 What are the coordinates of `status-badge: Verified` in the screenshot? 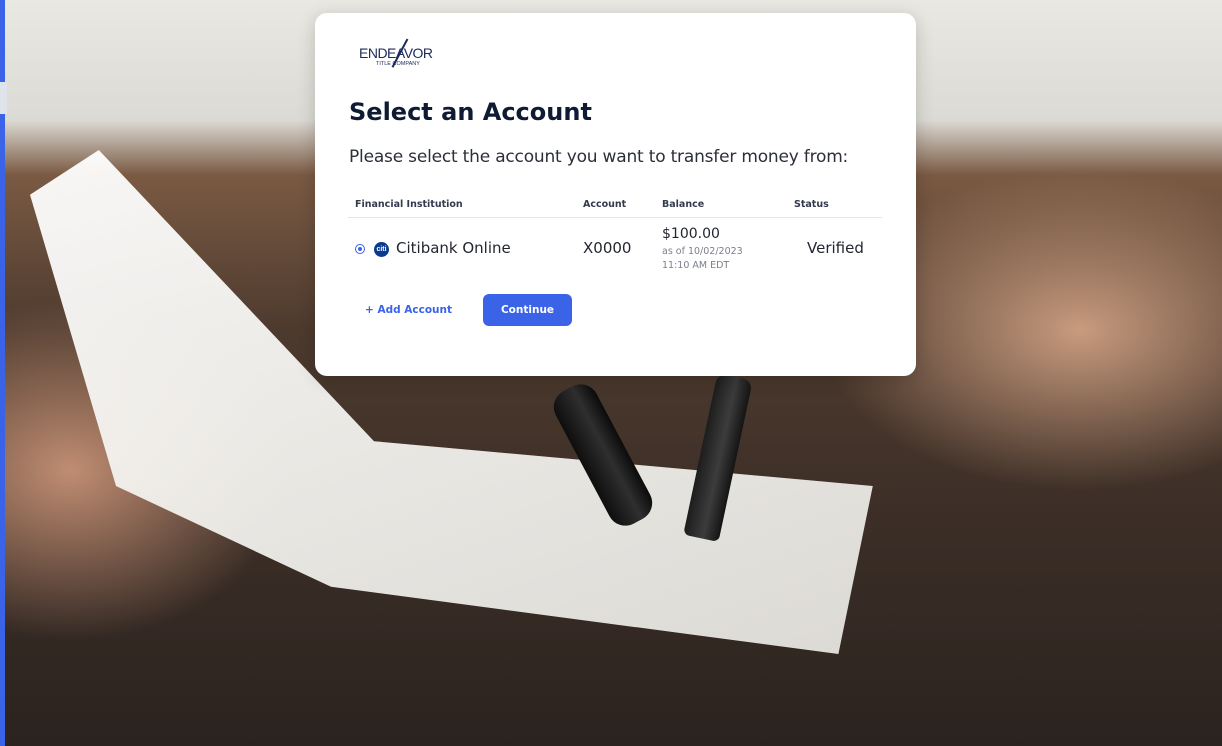 It's located at (835, 248).